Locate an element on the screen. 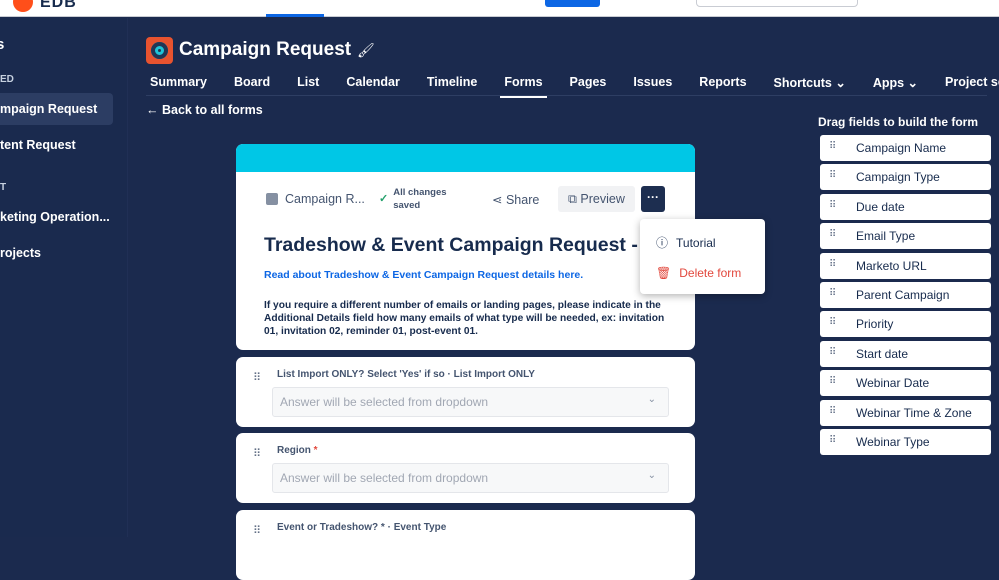 The image size is (999, 580). palette-field-item: ⠿ Priority is located at coordinates (905, 324).